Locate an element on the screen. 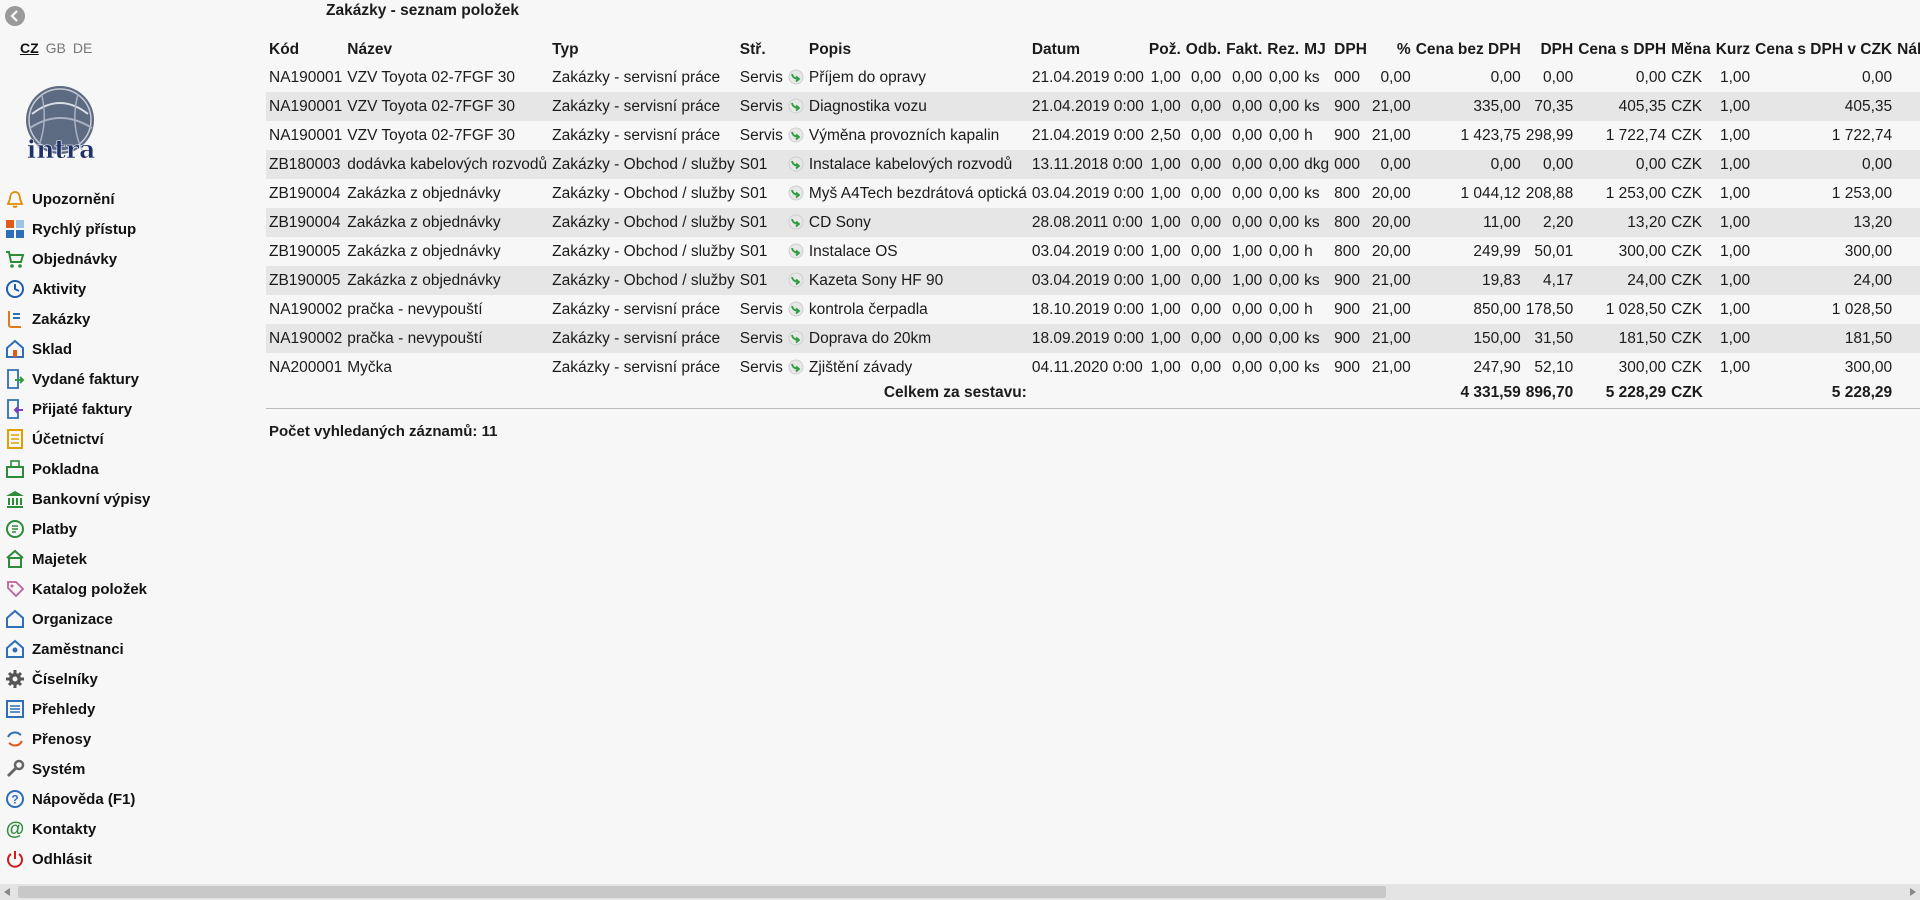 This screenshot has height=900, width=1920. sidebar-item-19: Systém is located at coordinates (120, 769).